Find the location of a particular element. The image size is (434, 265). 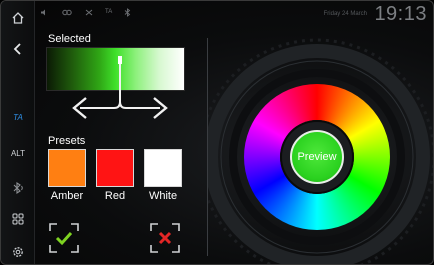

date-label: Friday 24 March is located at coordinates (345, 14).